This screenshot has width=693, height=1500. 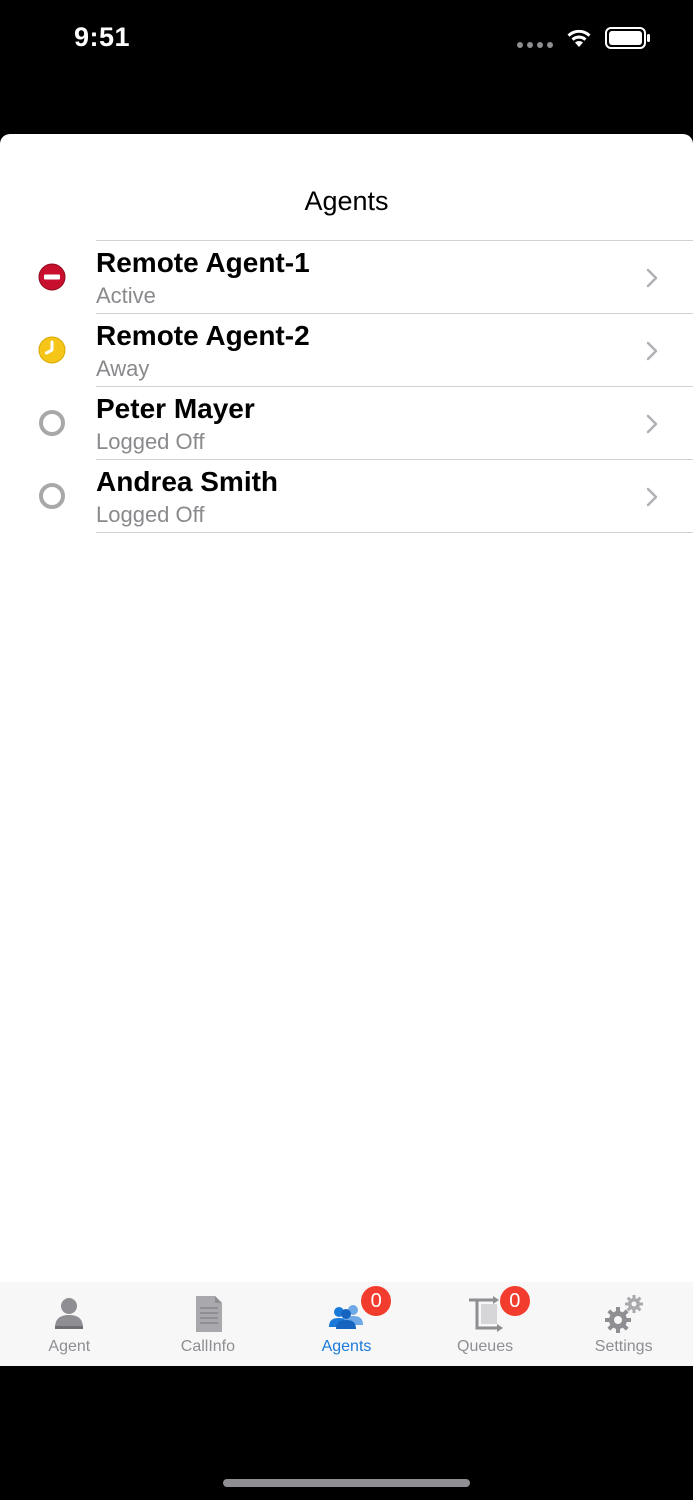 What do you see at coordinates (187, 481) in the screenshot?
I see `agent-name: Andrea Smith` at bounding box center [187, 481].